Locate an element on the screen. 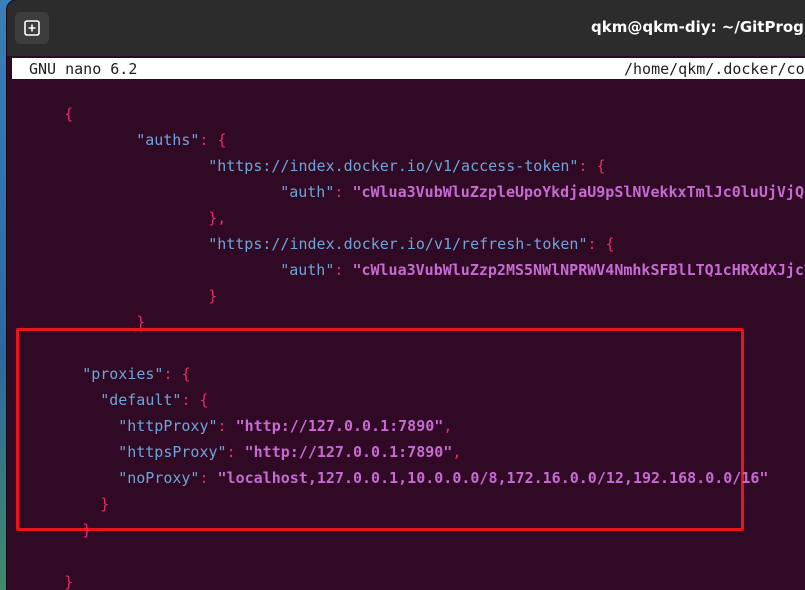  code-line-close-proxies: } is located at coordinates (59, 530).